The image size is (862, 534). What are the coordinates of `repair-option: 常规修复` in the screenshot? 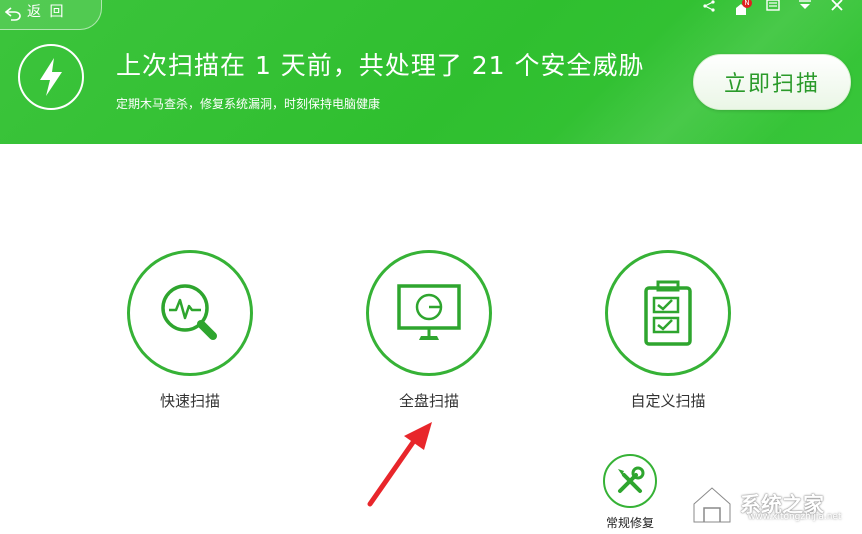 It's located at (630, 492).